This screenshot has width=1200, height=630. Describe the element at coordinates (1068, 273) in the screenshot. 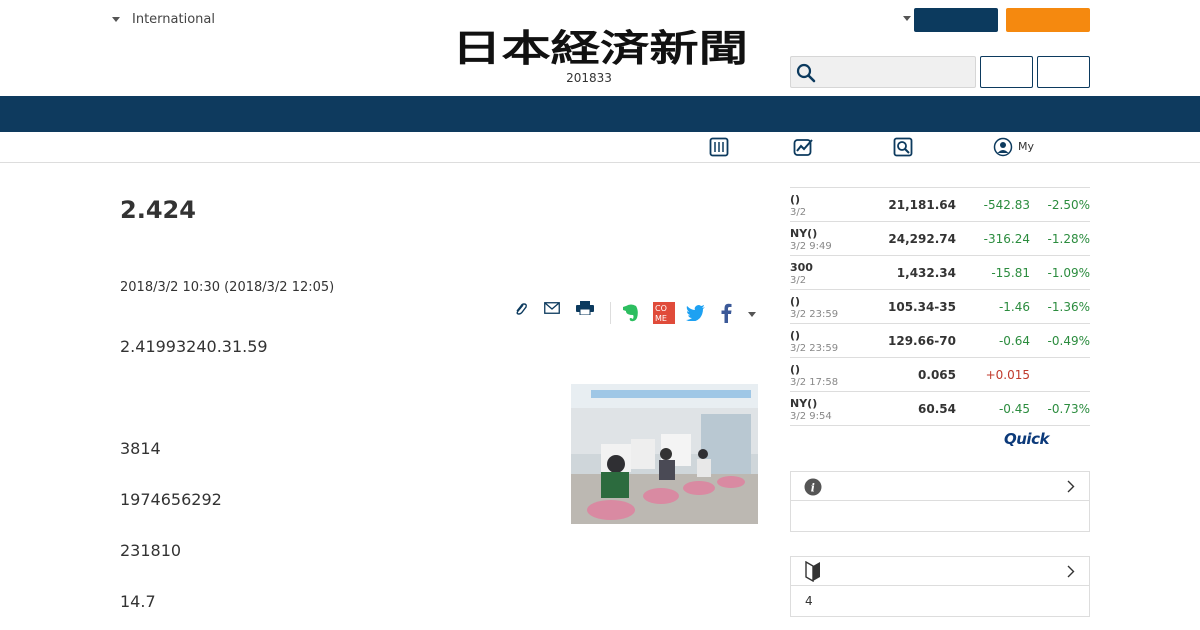

I see `market-percent: -1.09%` at that location.